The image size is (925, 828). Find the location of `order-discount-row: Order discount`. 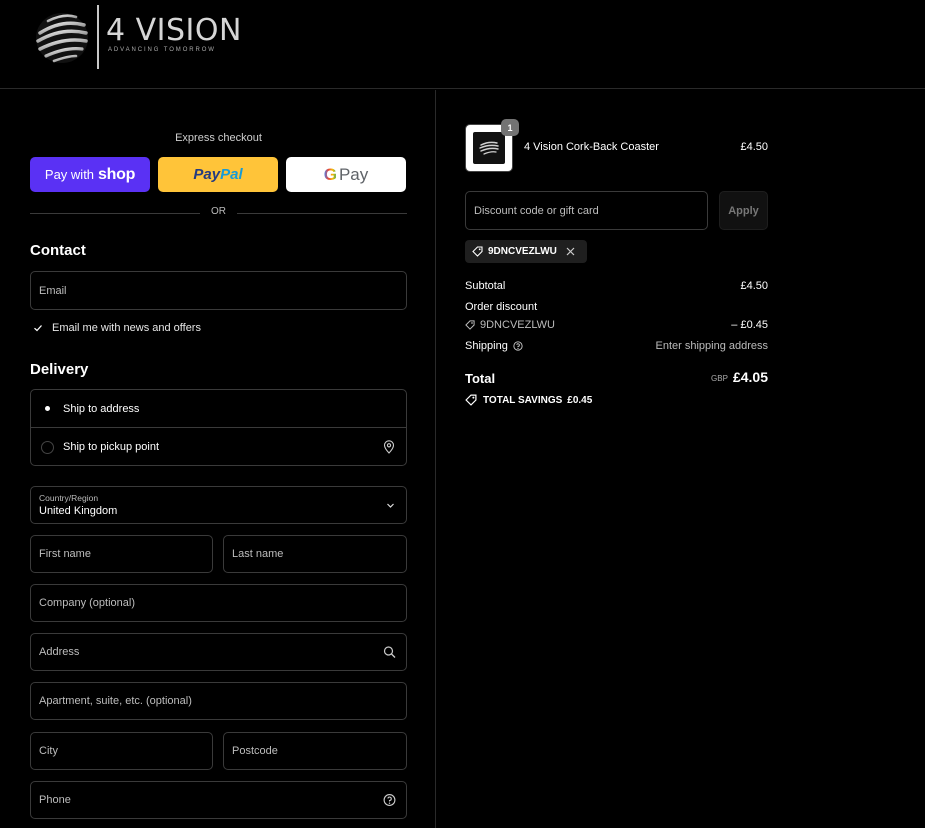

order-discount-row: Order discount is located at coordinates (616, 307).